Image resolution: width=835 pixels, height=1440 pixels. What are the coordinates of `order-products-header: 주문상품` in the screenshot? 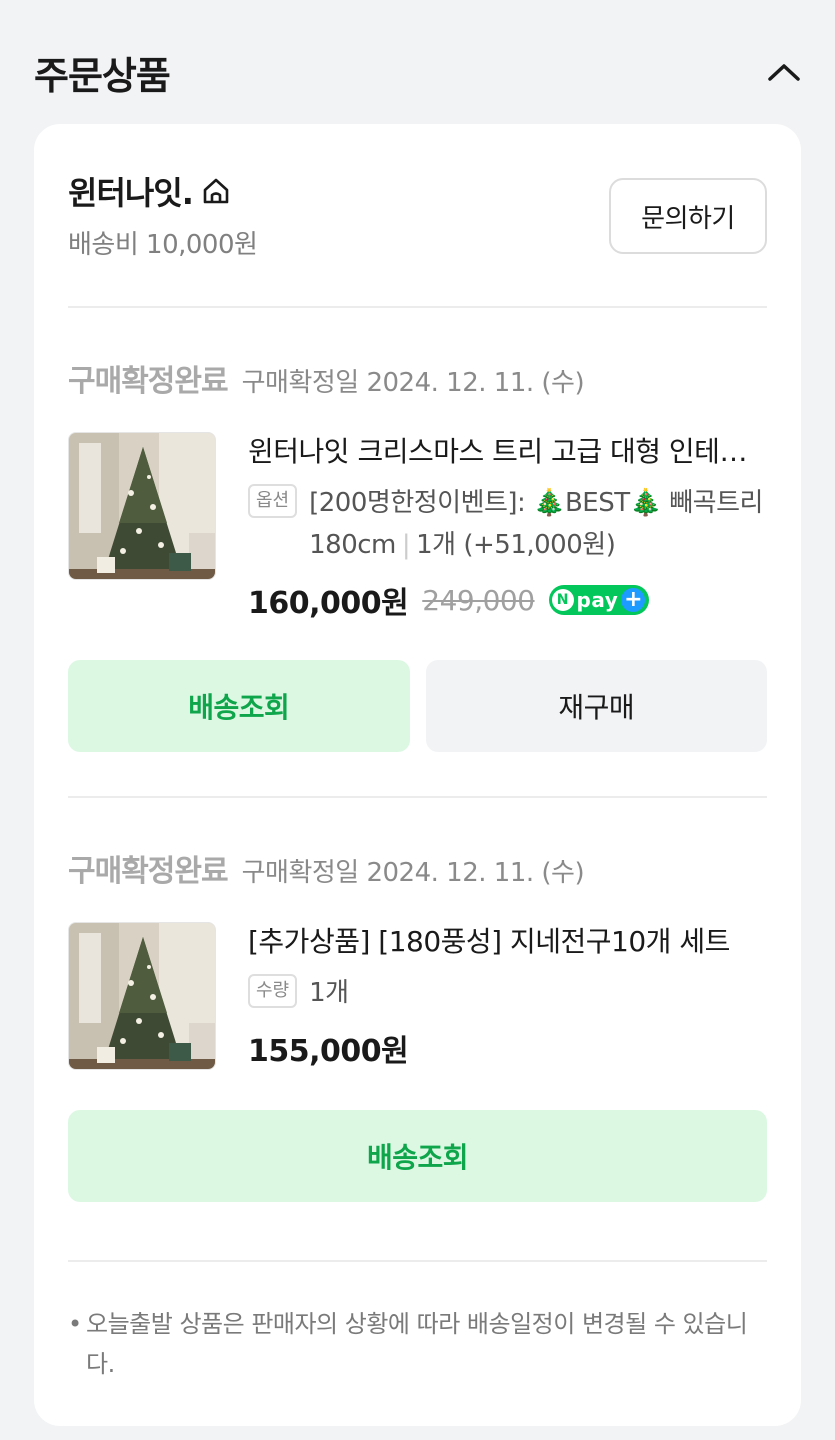 It's located at (419, 72).